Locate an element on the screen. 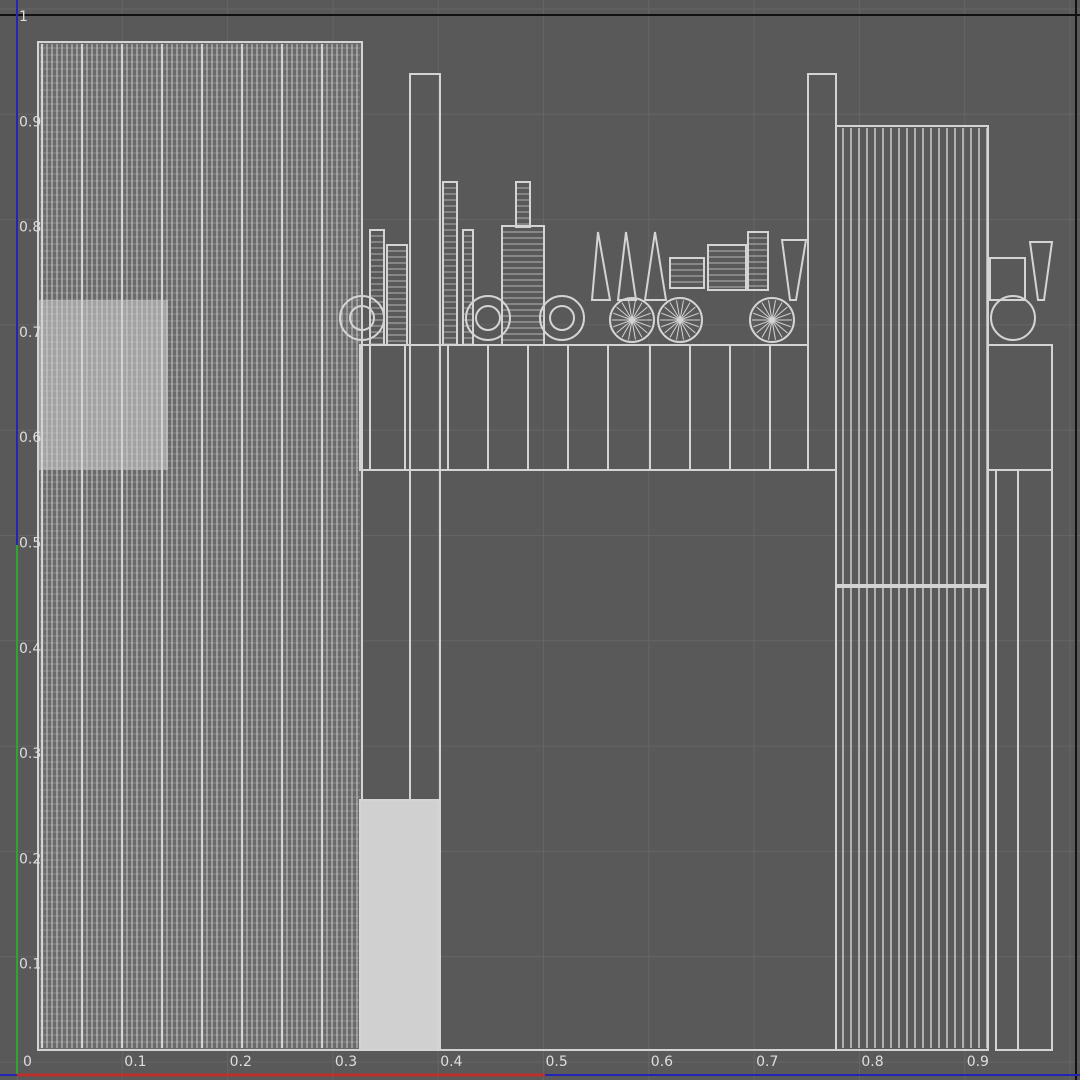 The width and height of the screenshot is (1080, 1080). u-tick-label: 0.8 is located at coordinates (872, 1062).